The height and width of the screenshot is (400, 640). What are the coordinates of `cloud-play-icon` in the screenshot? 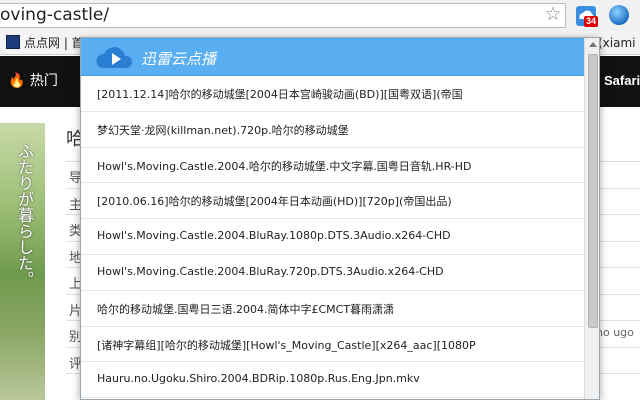 It's located at (114, 57).